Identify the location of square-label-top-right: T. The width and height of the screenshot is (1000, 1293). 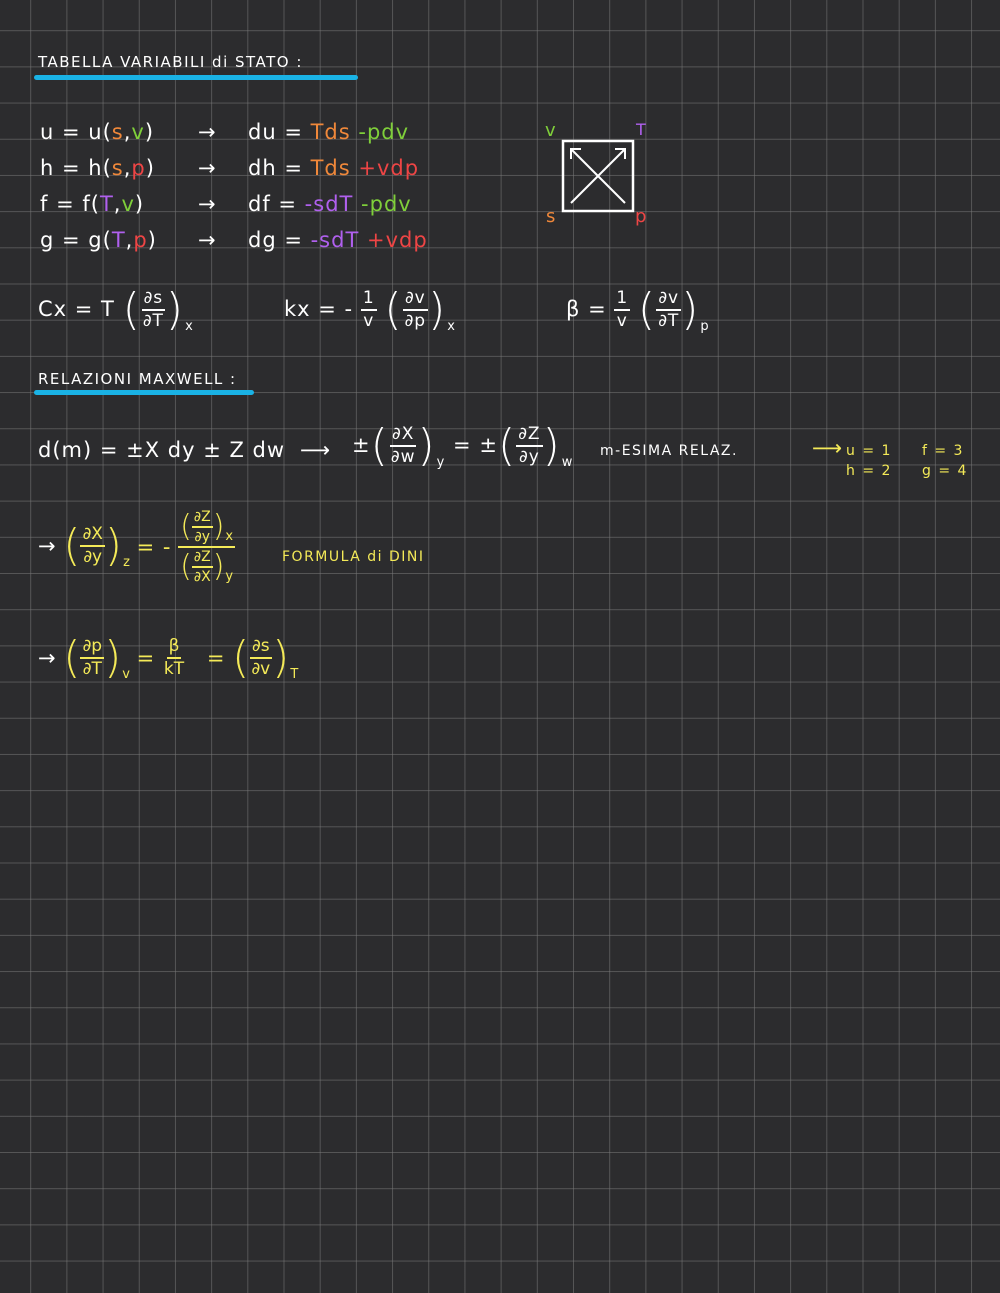
(641, 129).